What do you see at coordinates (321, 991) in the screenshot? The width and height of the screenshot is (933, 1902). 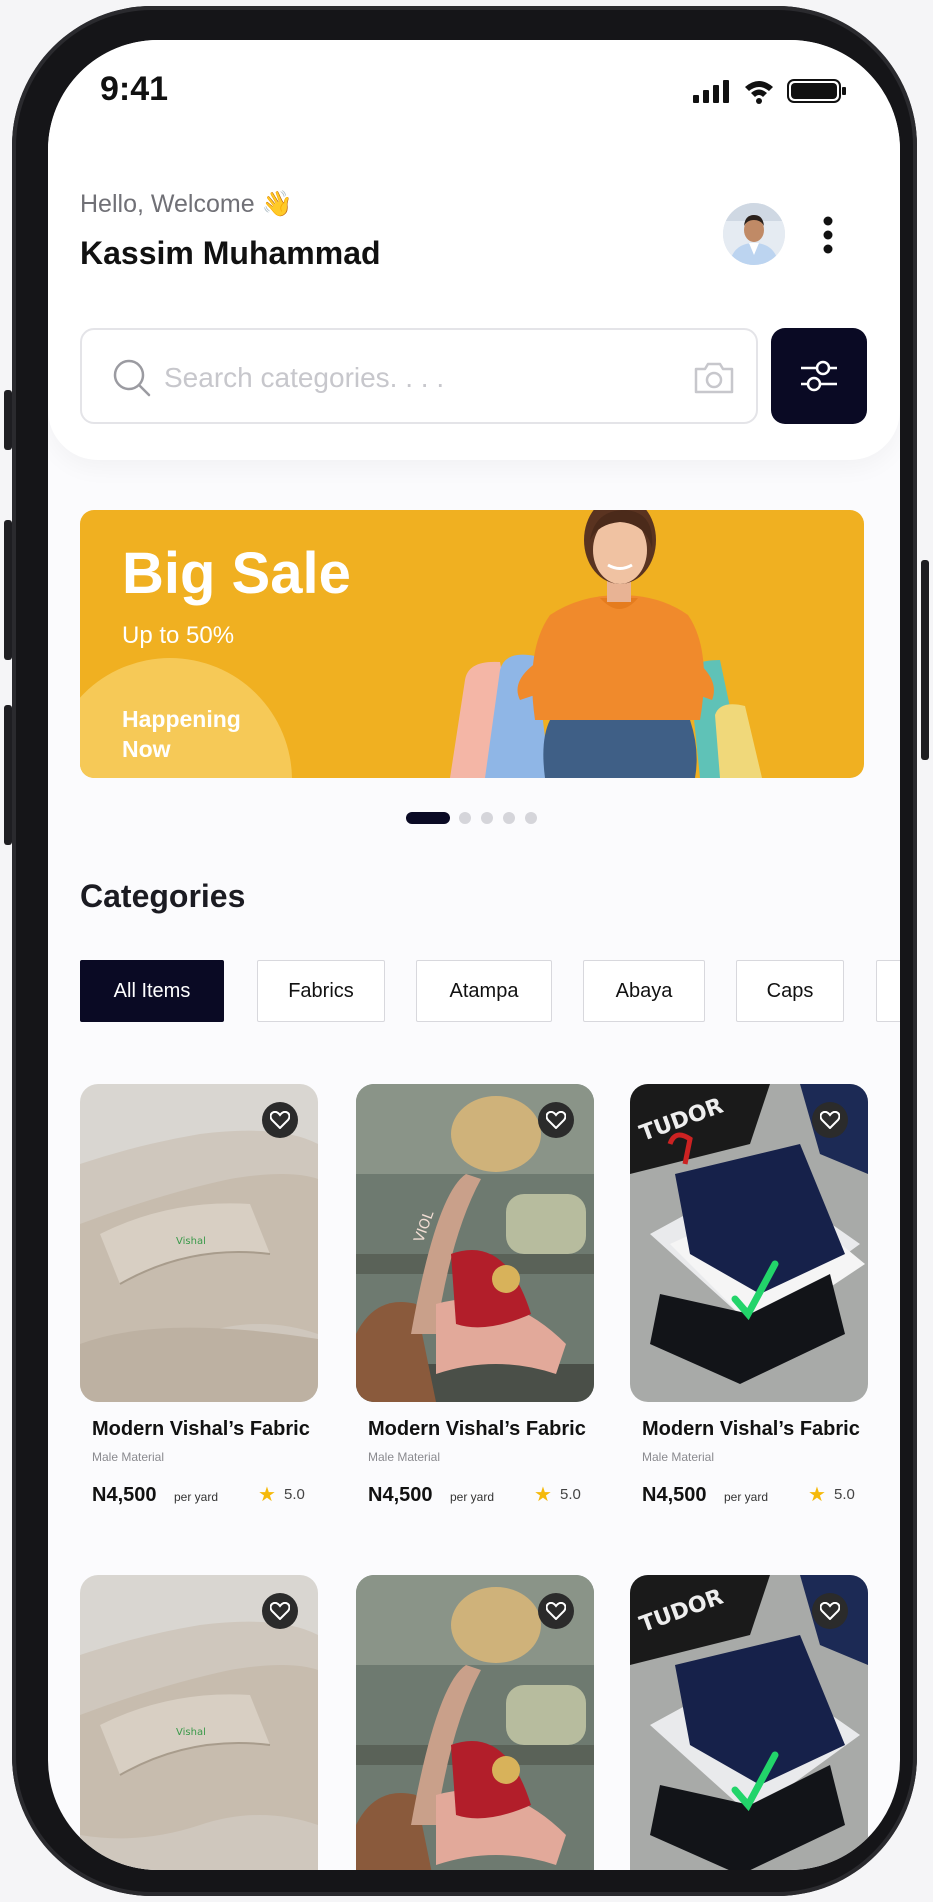 I see `category-chip-fabrics: Fabrics` at bounding box center [321, 991].